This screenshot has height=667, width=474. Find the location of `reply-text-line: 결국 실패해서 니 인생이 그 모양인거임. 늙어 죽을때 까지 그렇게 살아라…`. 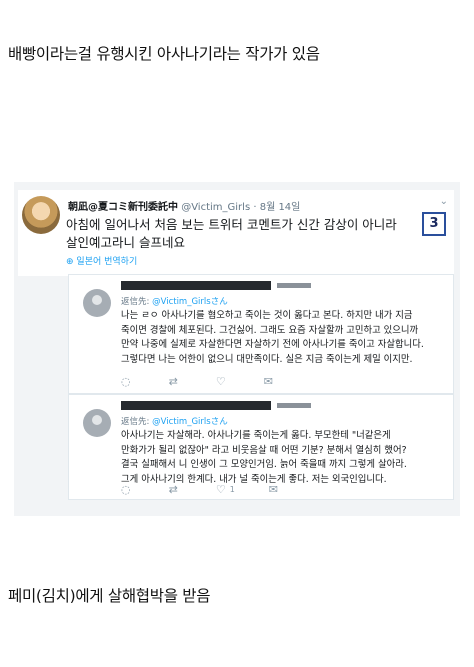

reply-text-line: 결국 실패해서 니 인생이 그 모양인거임. 늙어 죽을때 까지 그렇게 살아라… is located at coordinates (264, 464).